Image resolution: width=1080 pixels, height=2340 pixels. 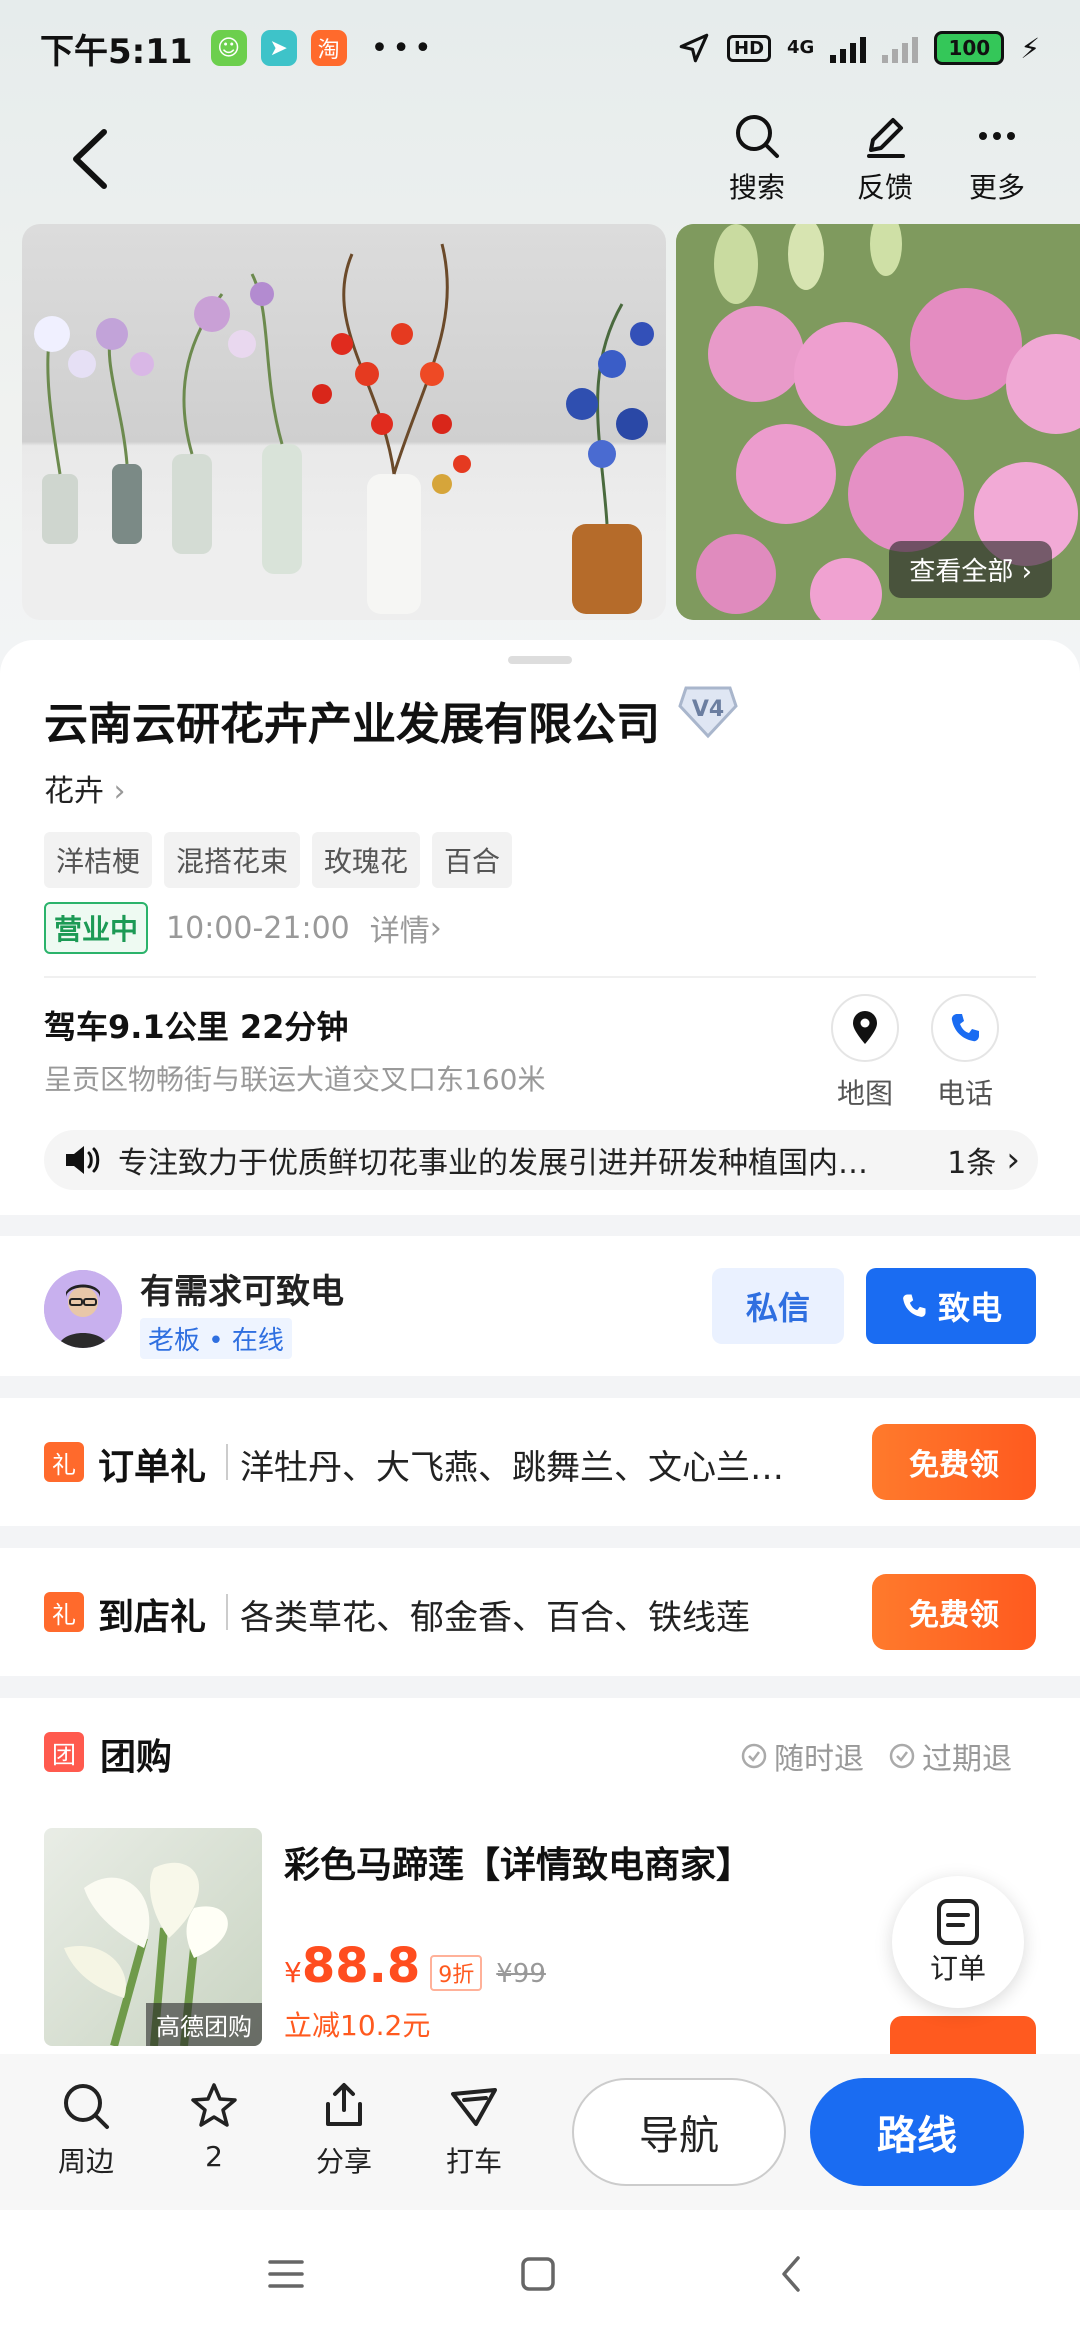 I want to click on more-notifications-icon: •••, so click(x=403, y=48).